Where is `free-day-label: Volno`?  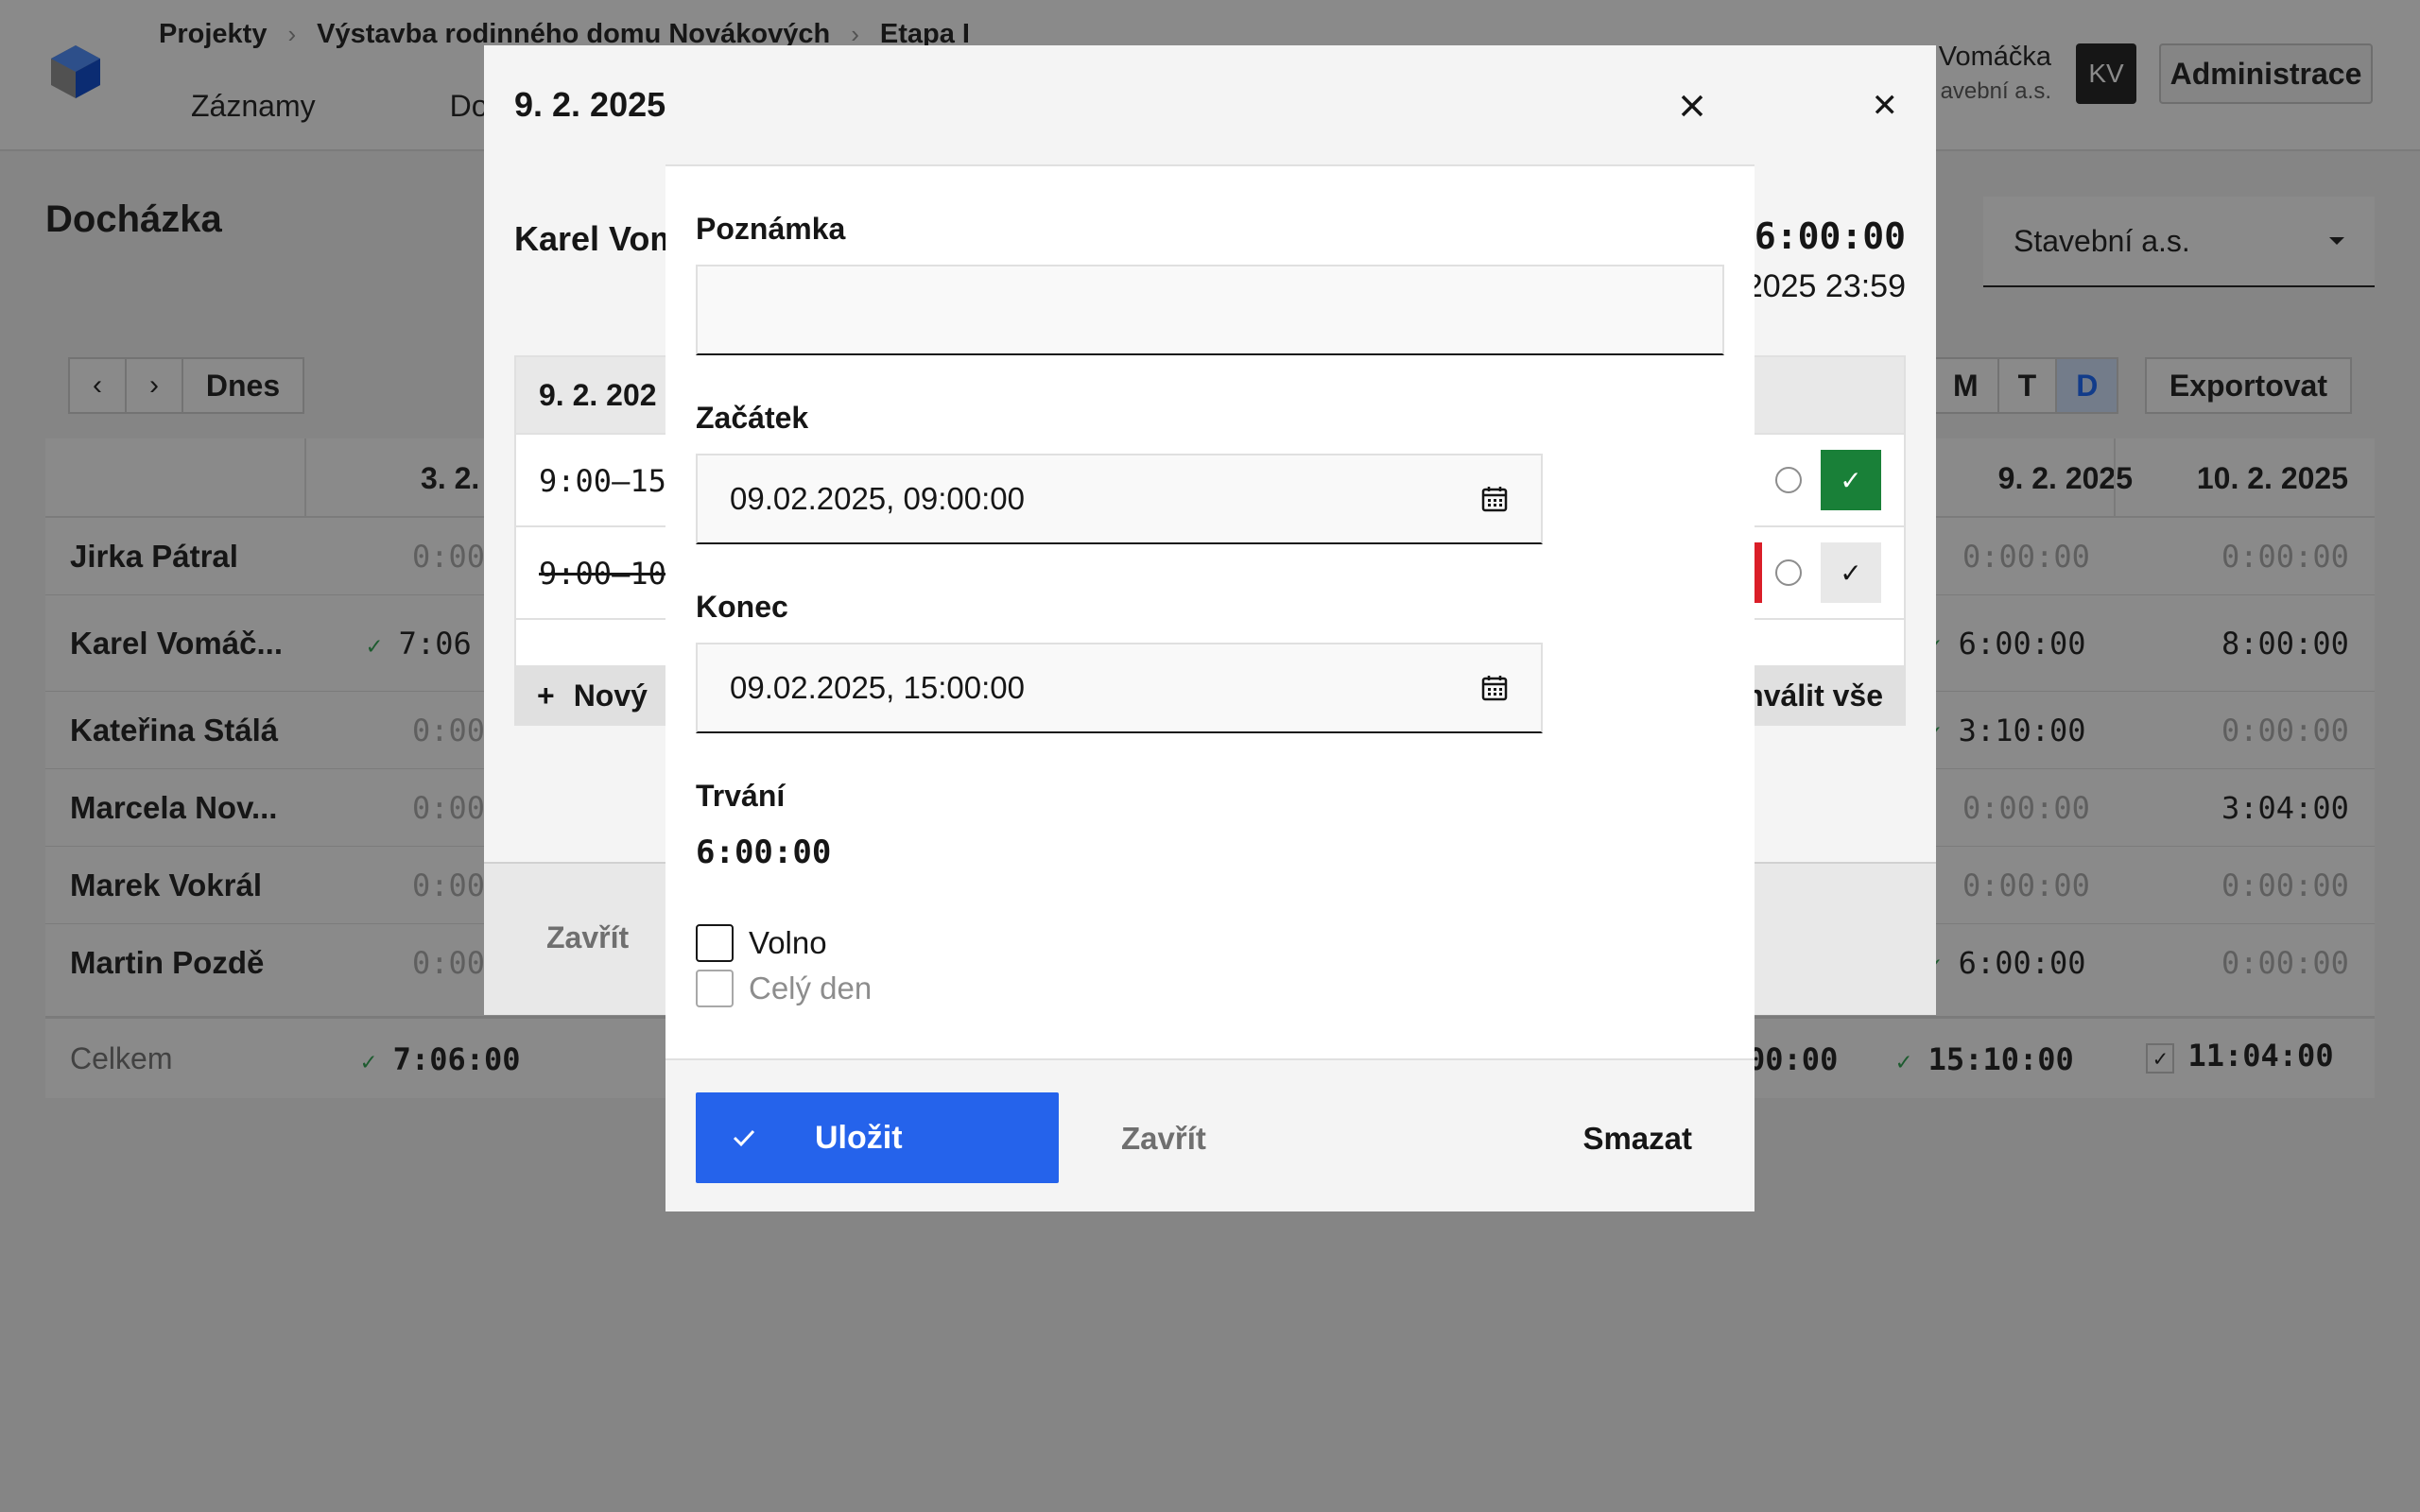 free-day-label: Volno is located at coordinates (788, 942).